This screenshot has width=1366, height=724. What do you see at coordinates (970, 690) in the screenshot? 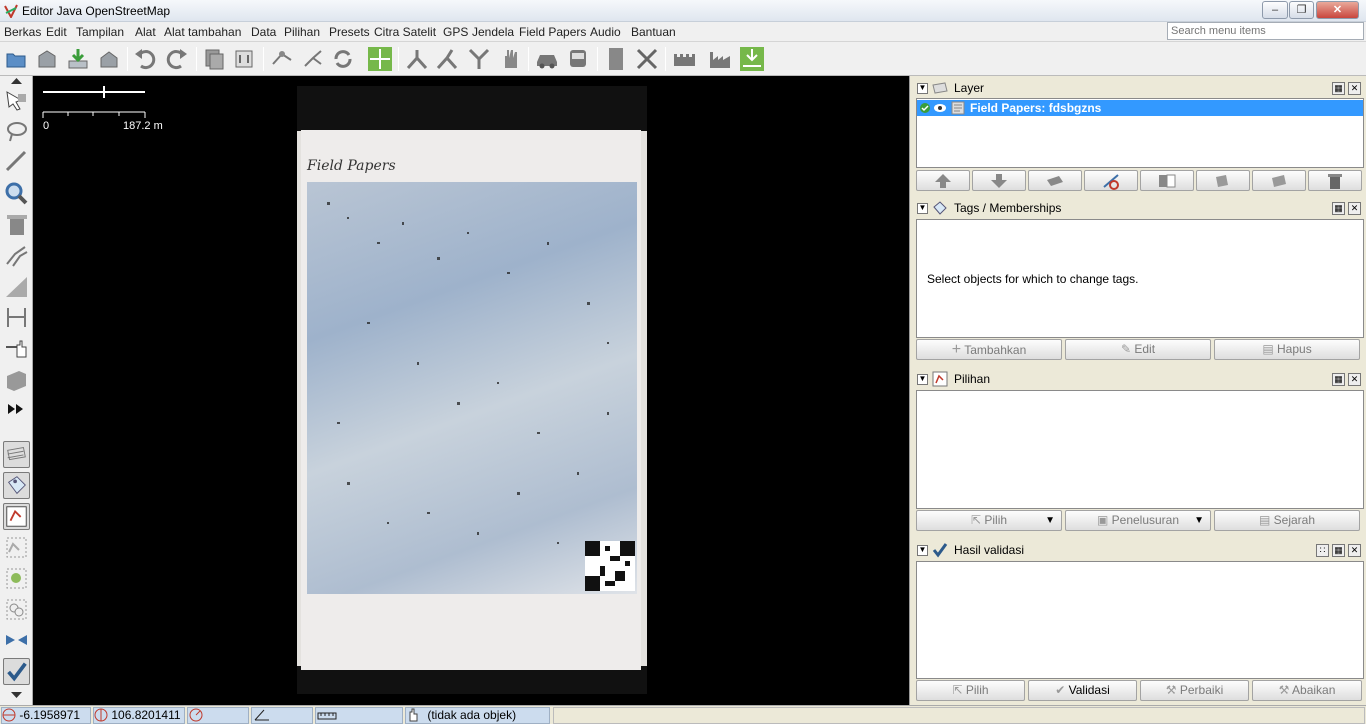
I see `validation-select-button: ⇱ Pilih` at bounding box center [970, 690].